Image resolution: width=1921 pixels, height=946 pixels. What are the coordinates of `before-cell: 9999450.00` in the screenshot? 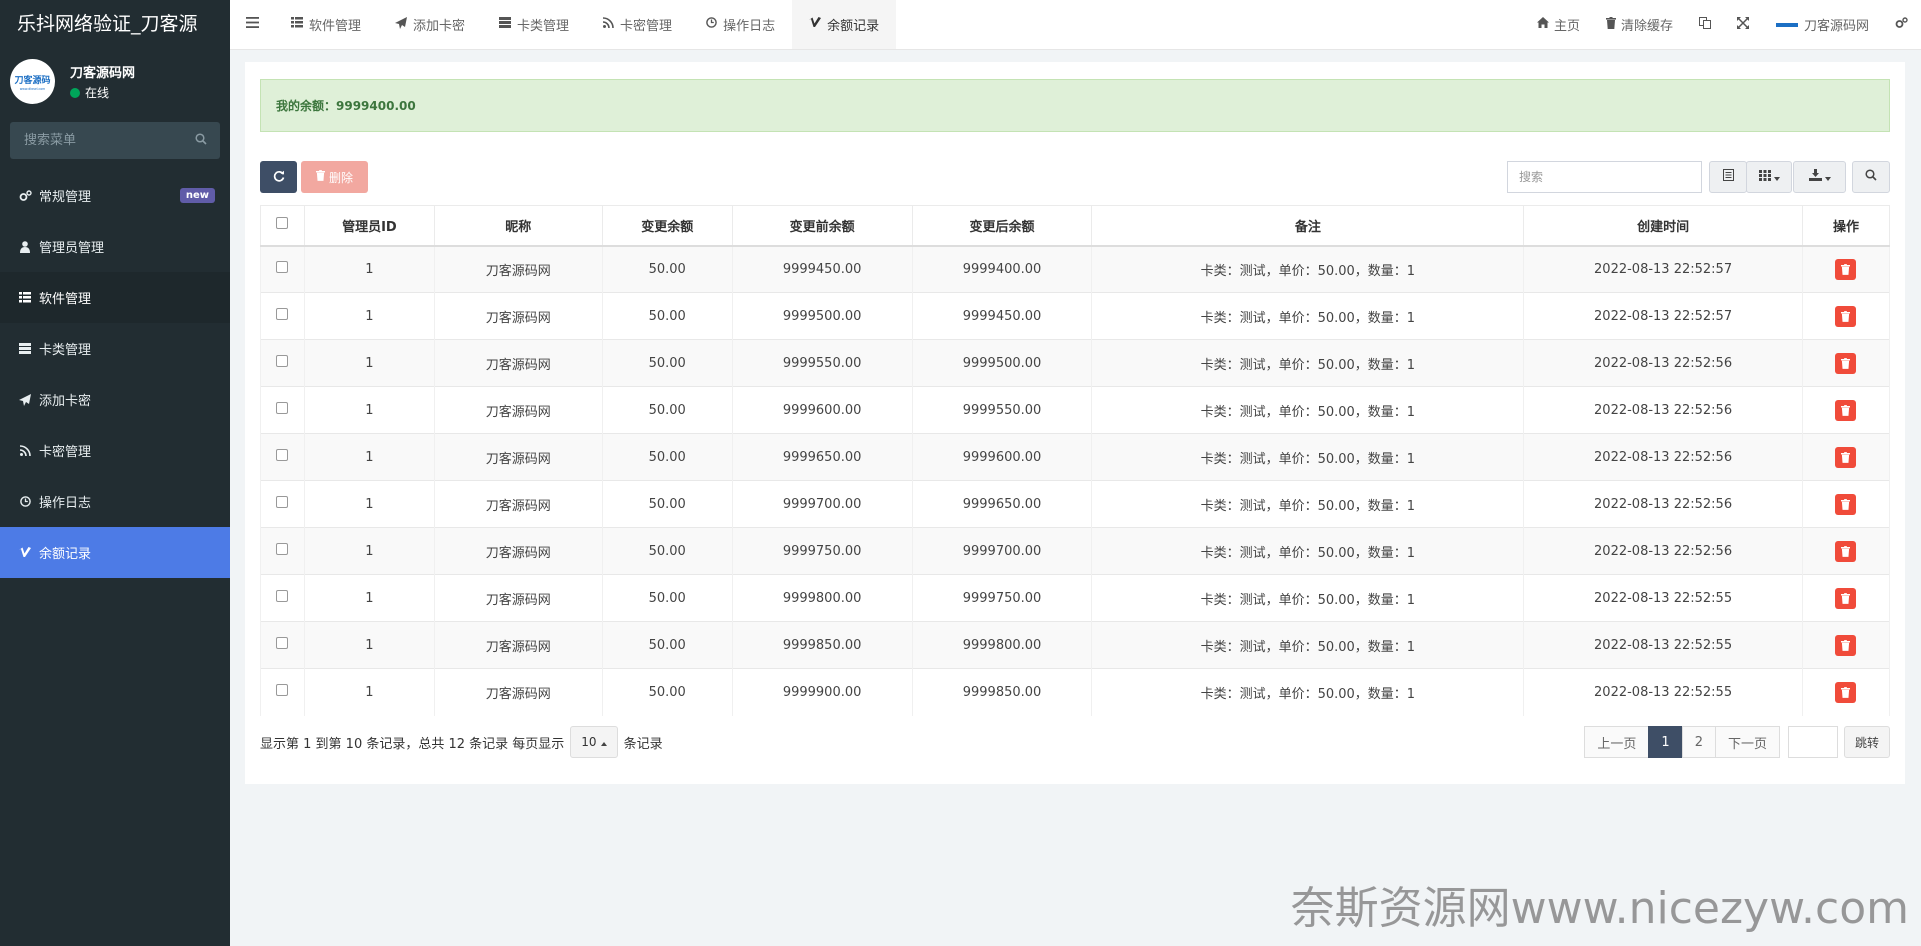 It's located at (822, 269).